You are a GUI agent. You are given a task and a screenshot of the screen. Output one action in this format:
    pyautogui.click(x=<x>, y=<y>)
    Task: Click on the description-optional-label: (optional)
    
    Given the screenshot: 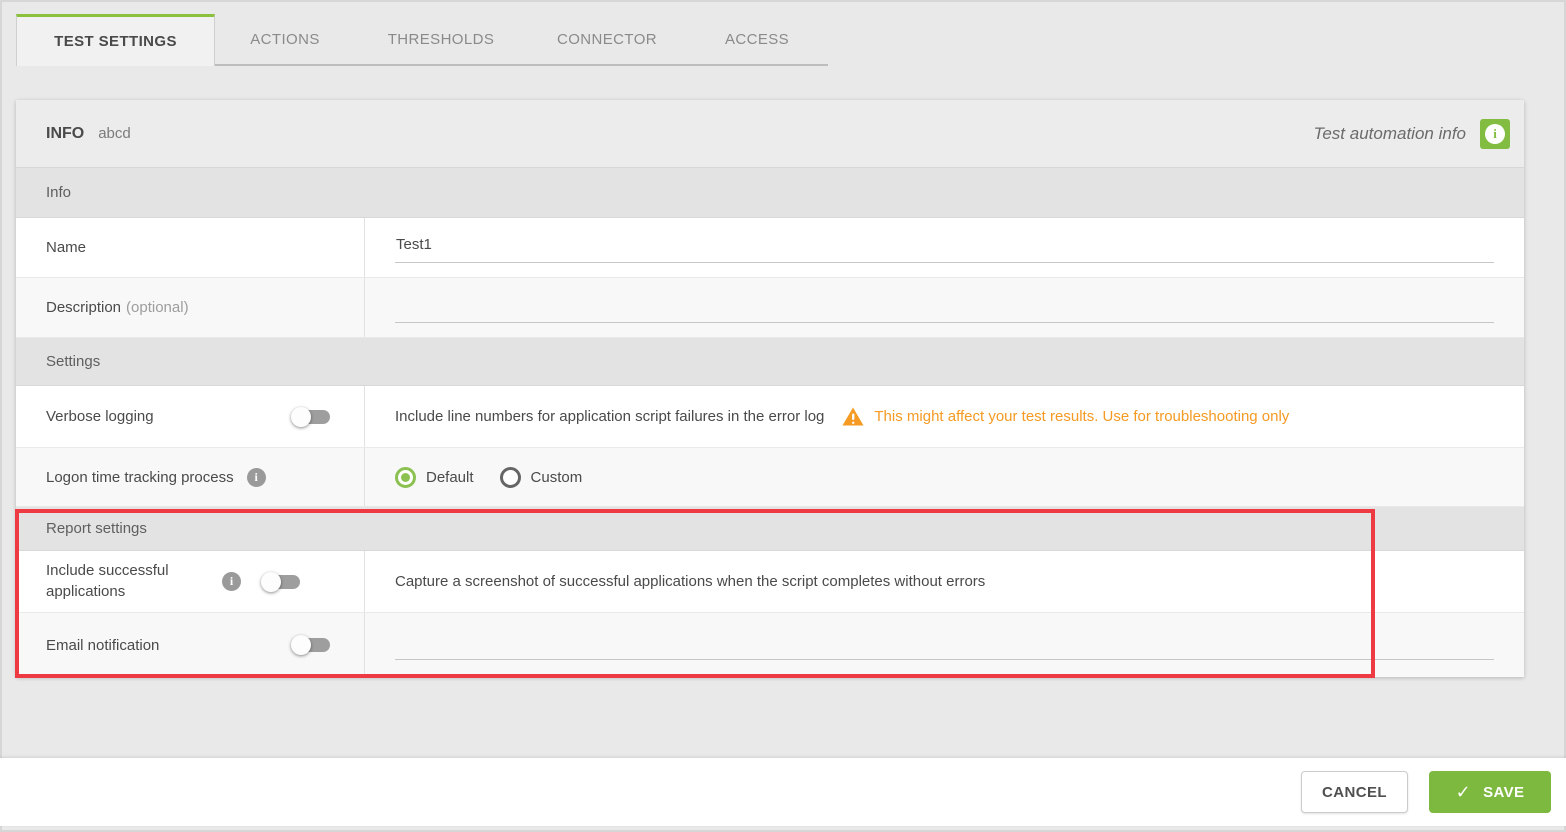 What is the action you would take?
    pyautogui.click(x=157, y=307)
    